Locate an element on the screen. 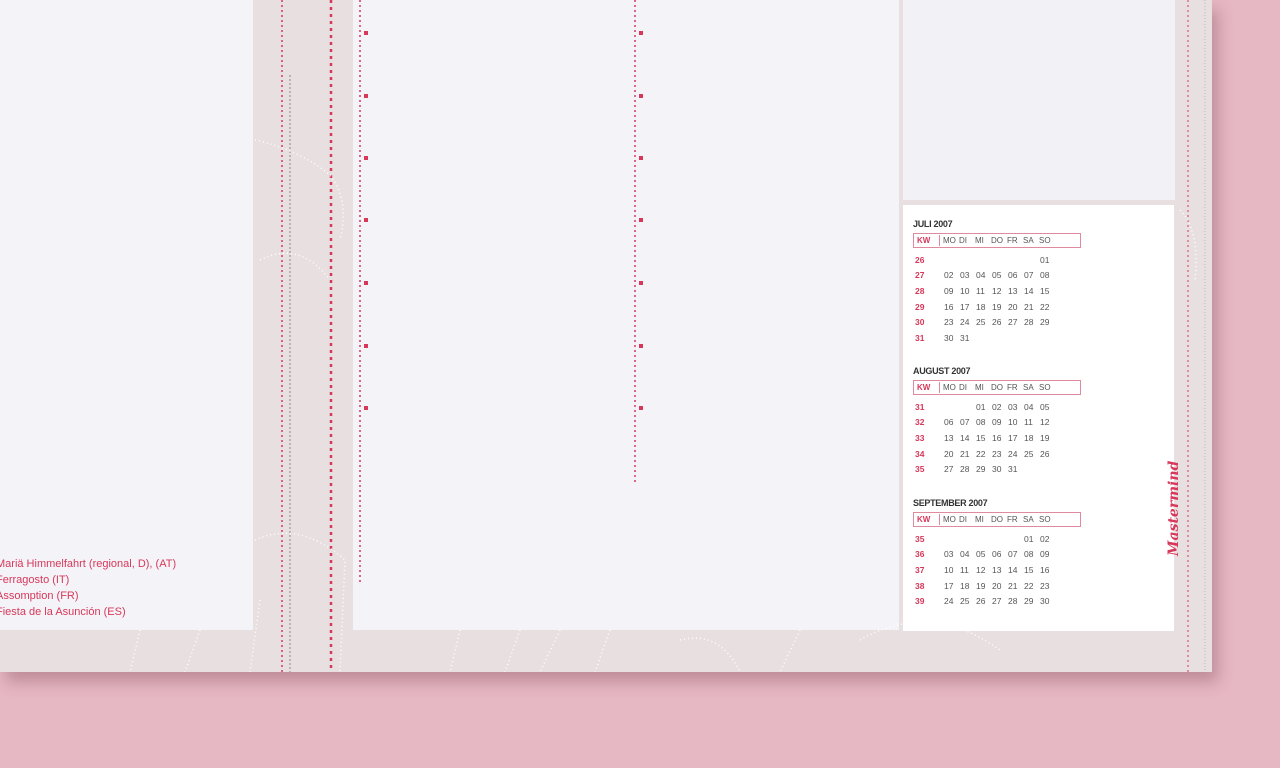 This screenshot has height=768, width=1280. week-number: 39 is located at coordinates (920, 601).